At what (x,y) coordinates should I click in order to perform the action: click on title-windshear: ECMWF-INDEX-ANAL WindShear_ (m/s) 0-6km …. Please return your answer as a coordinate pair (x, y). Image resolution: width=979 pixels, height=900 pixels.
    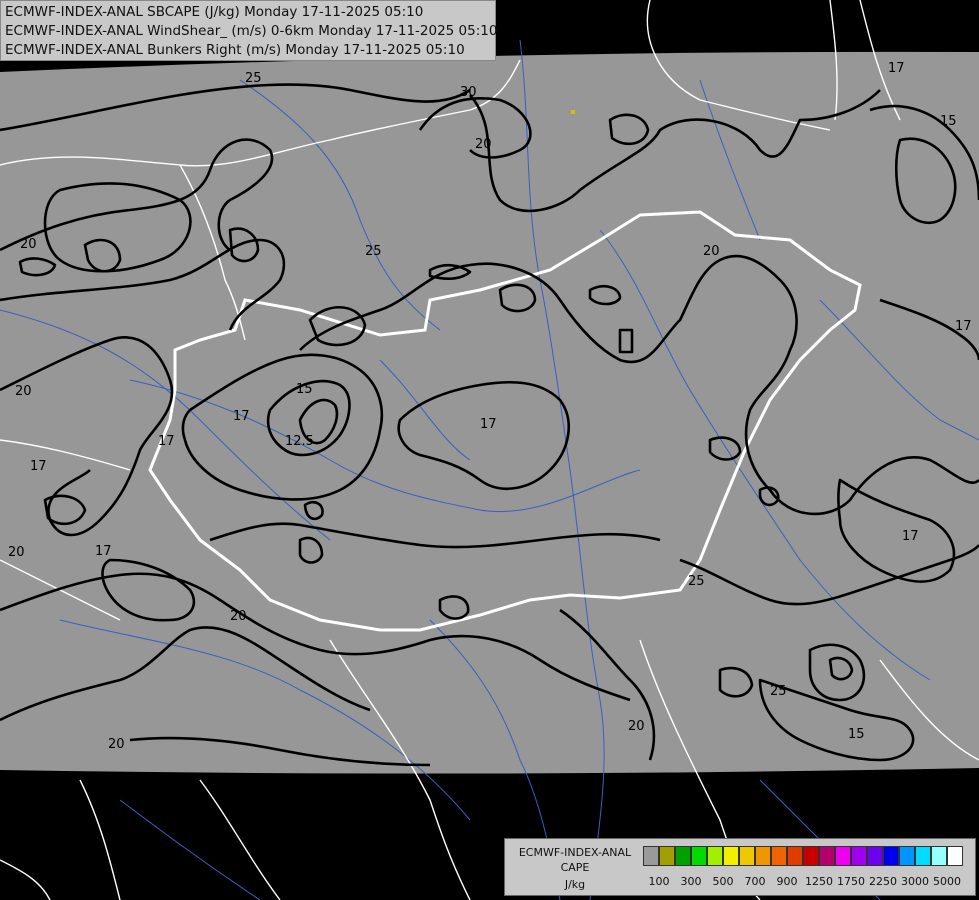
    Looking at the image, I should click on (251, 31).